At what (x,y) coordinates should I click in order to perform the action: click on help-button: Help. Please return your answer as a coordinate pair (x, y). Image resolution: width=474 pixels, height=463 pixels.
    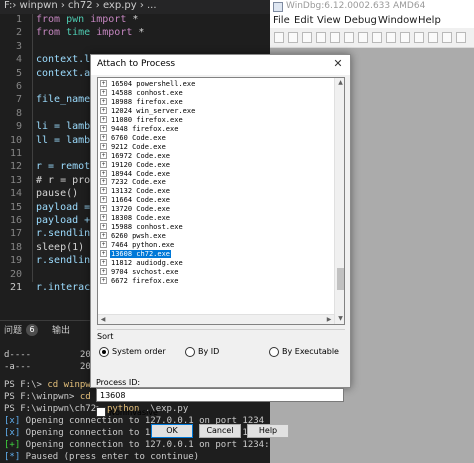
    Looking at the image, I should click on (268, 431).